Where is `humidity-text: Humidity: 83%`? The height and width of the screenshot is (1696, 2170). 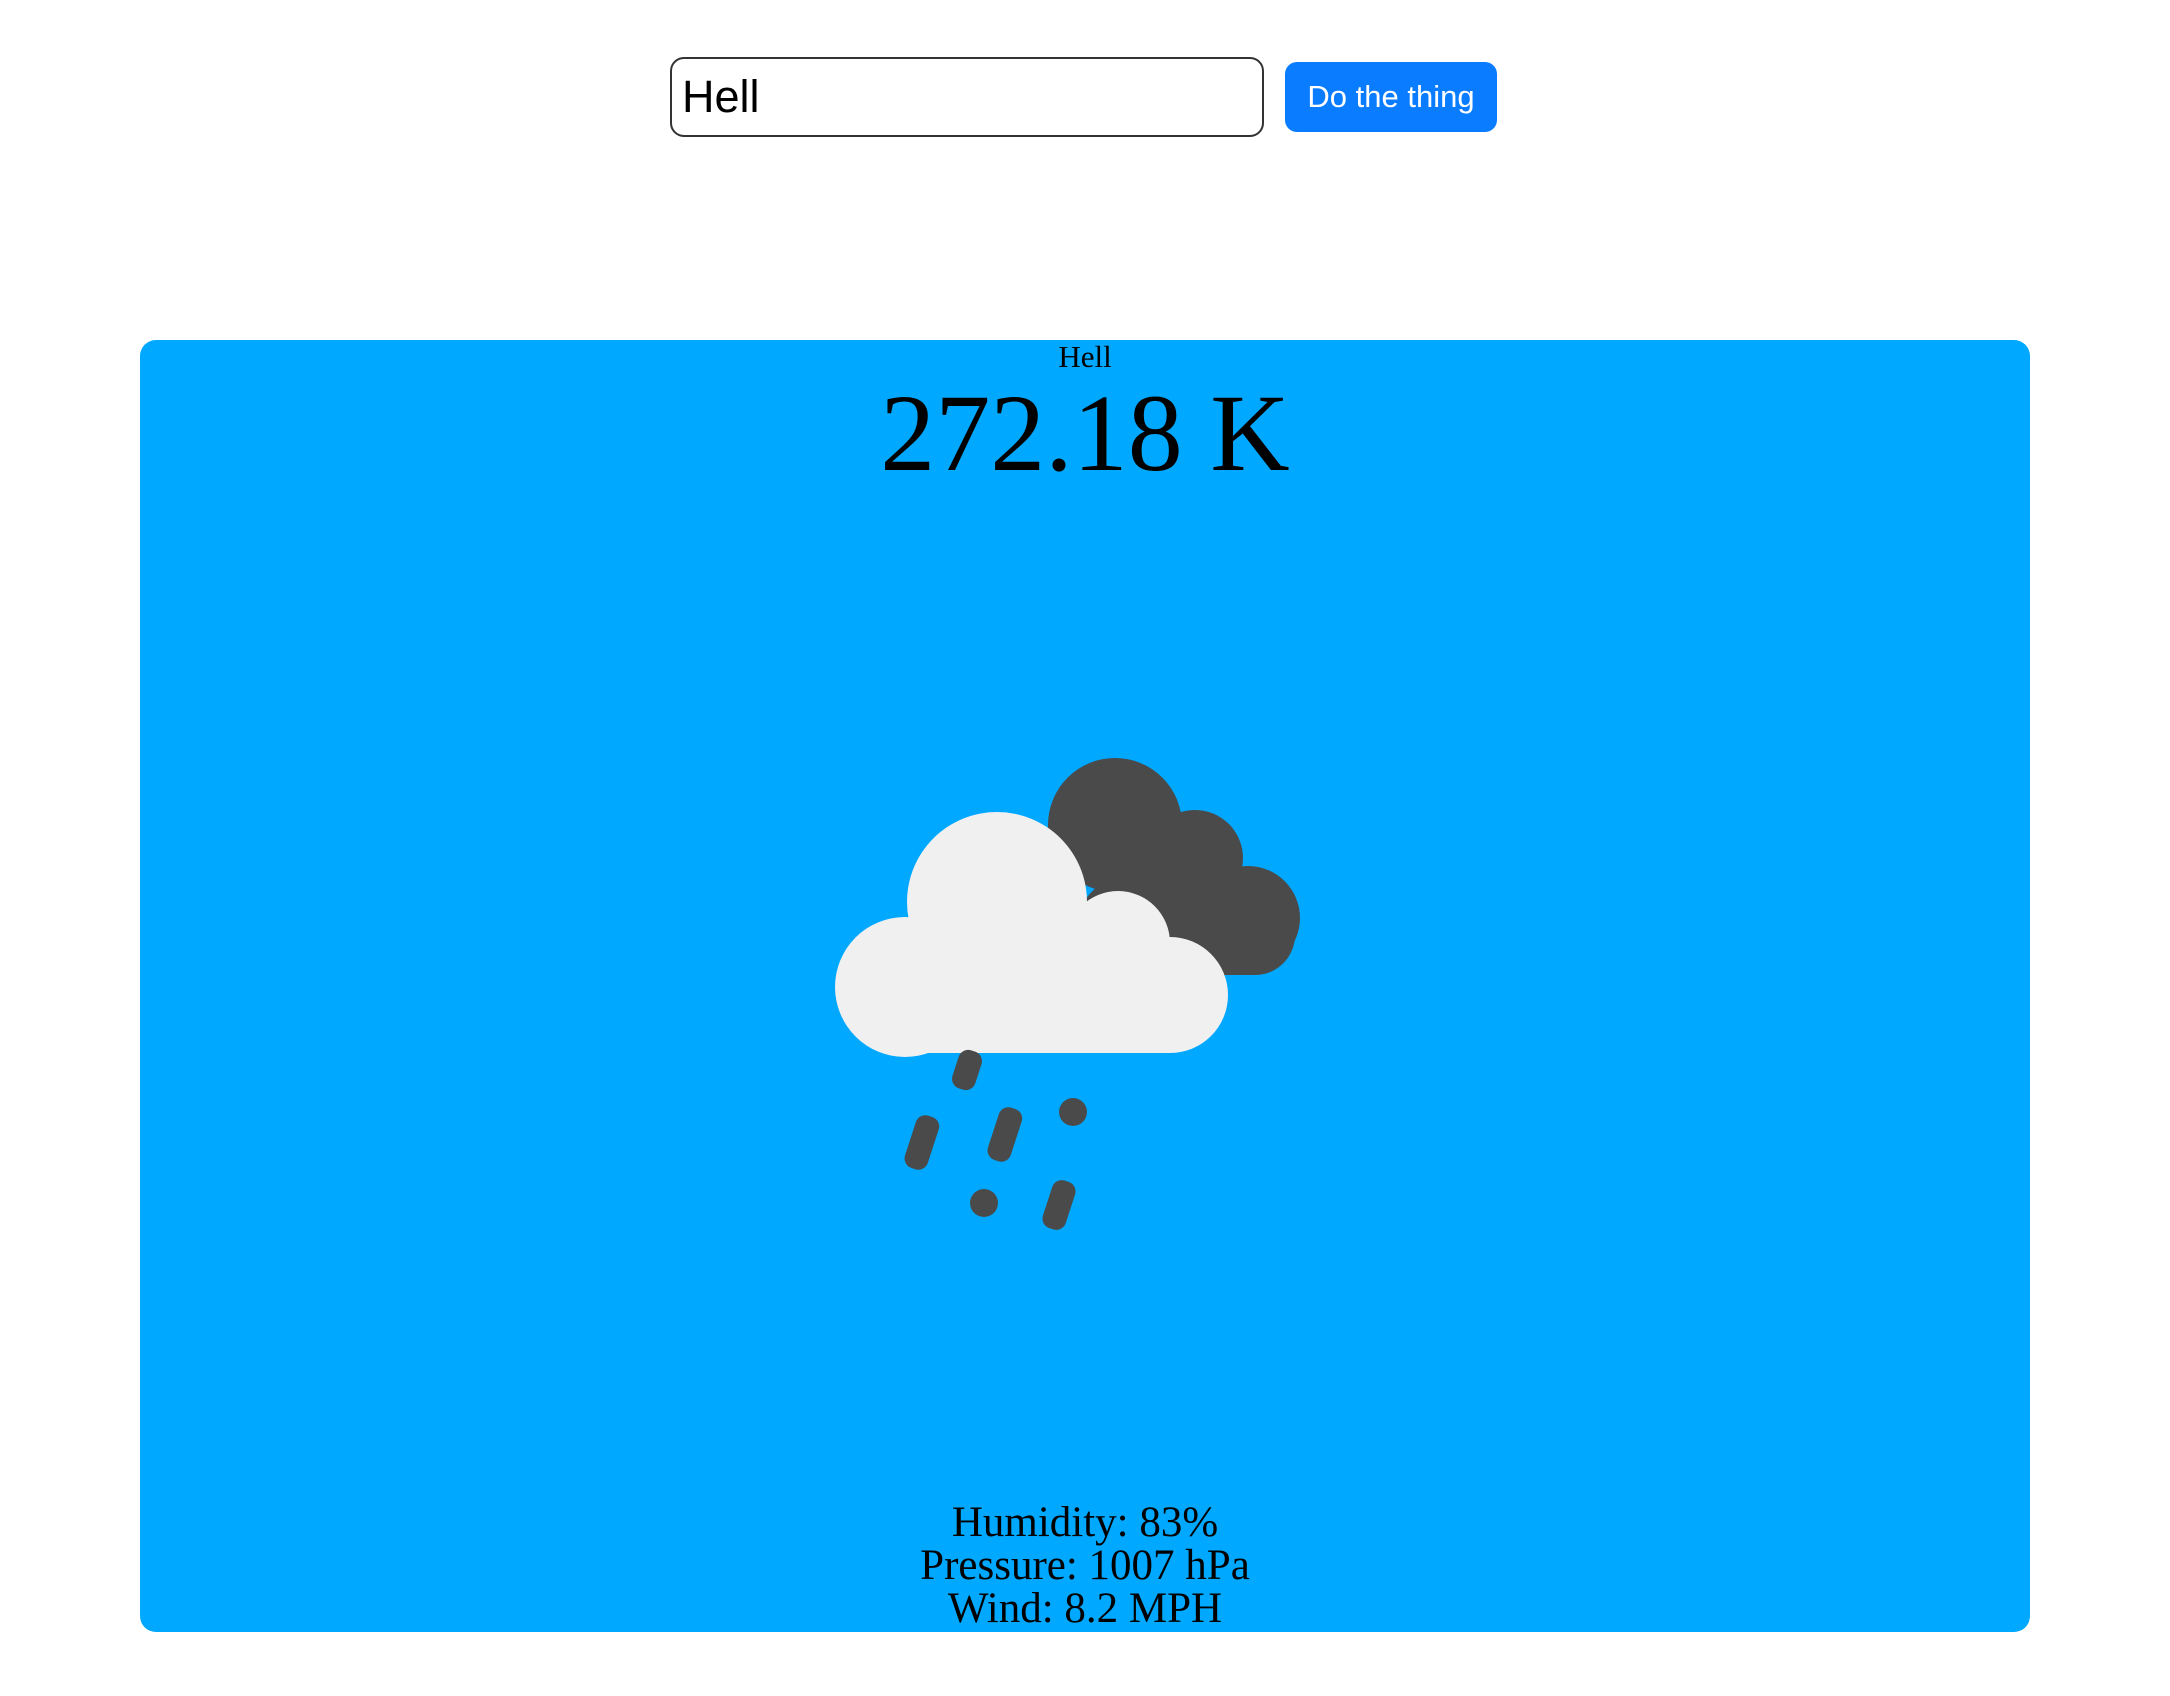
humidity-text: Humidity: 83% is located at coordinates (1085, 1522).